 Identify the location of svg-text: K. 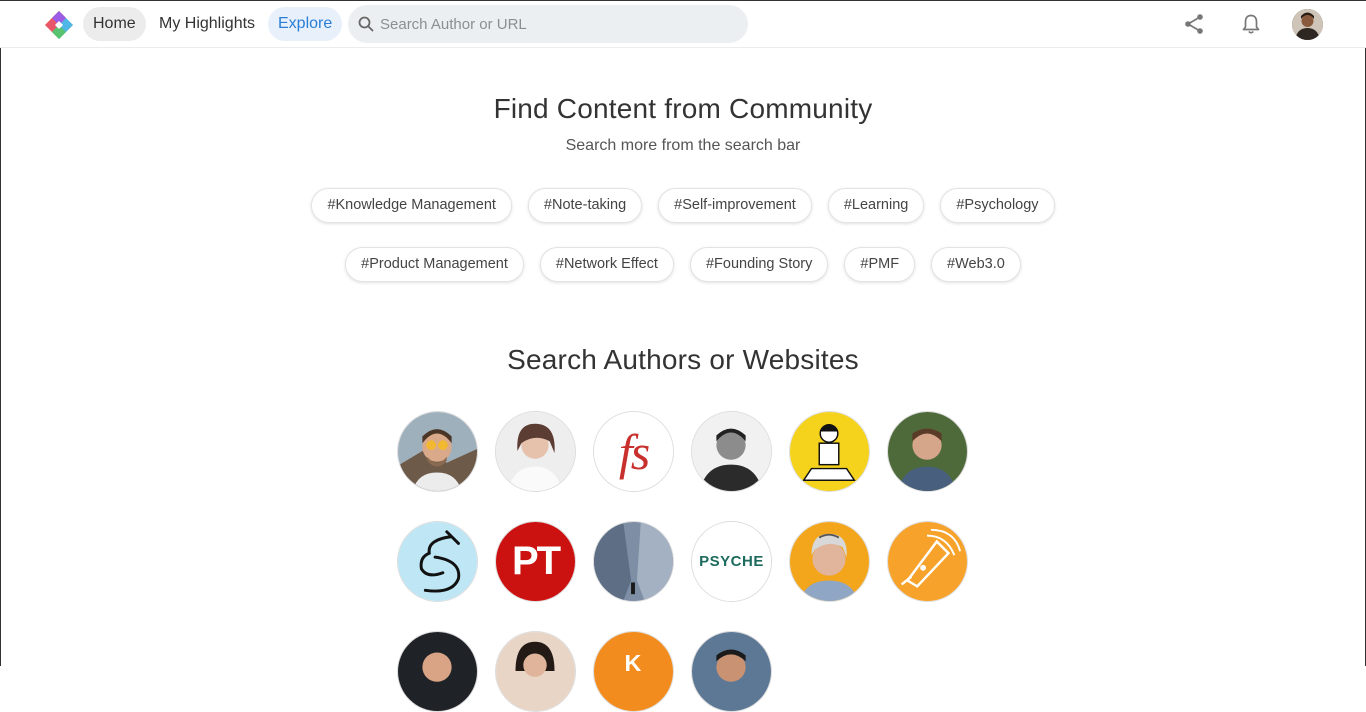
(633, 663).